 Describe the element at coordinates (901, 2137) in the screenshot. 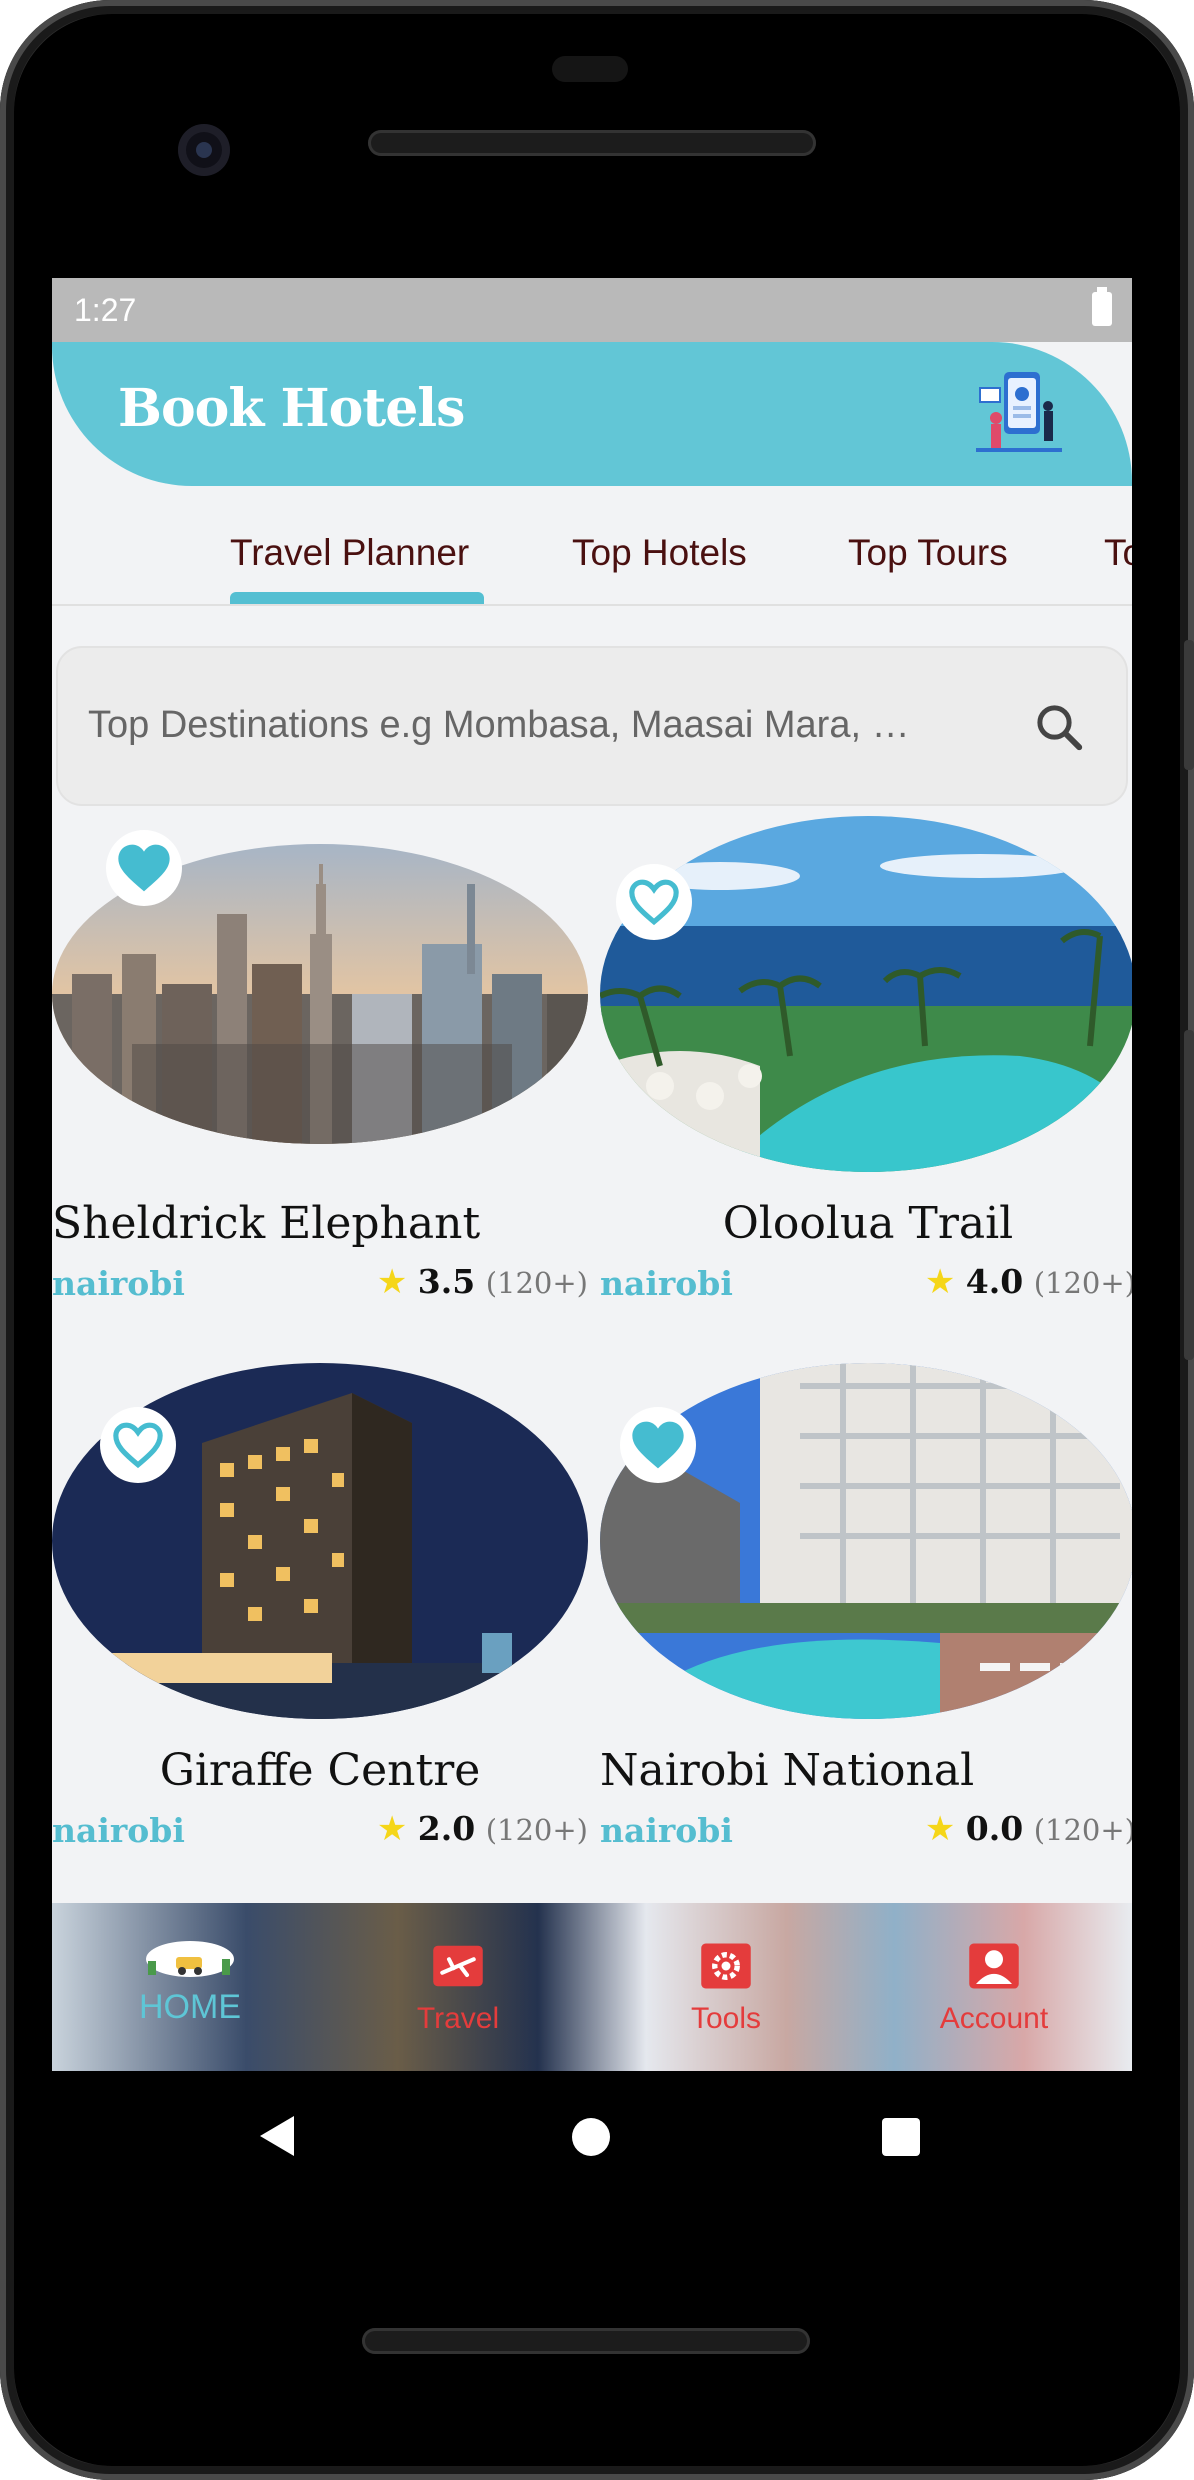

I see `recents-button-icon` at that location.